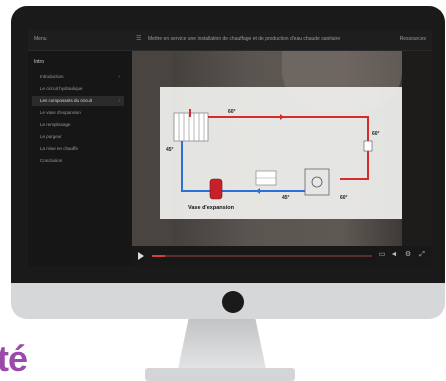 The image size is (446, 381). I want to click on expansion-vessel-label: Vase d'expansion, so click(211, 208).